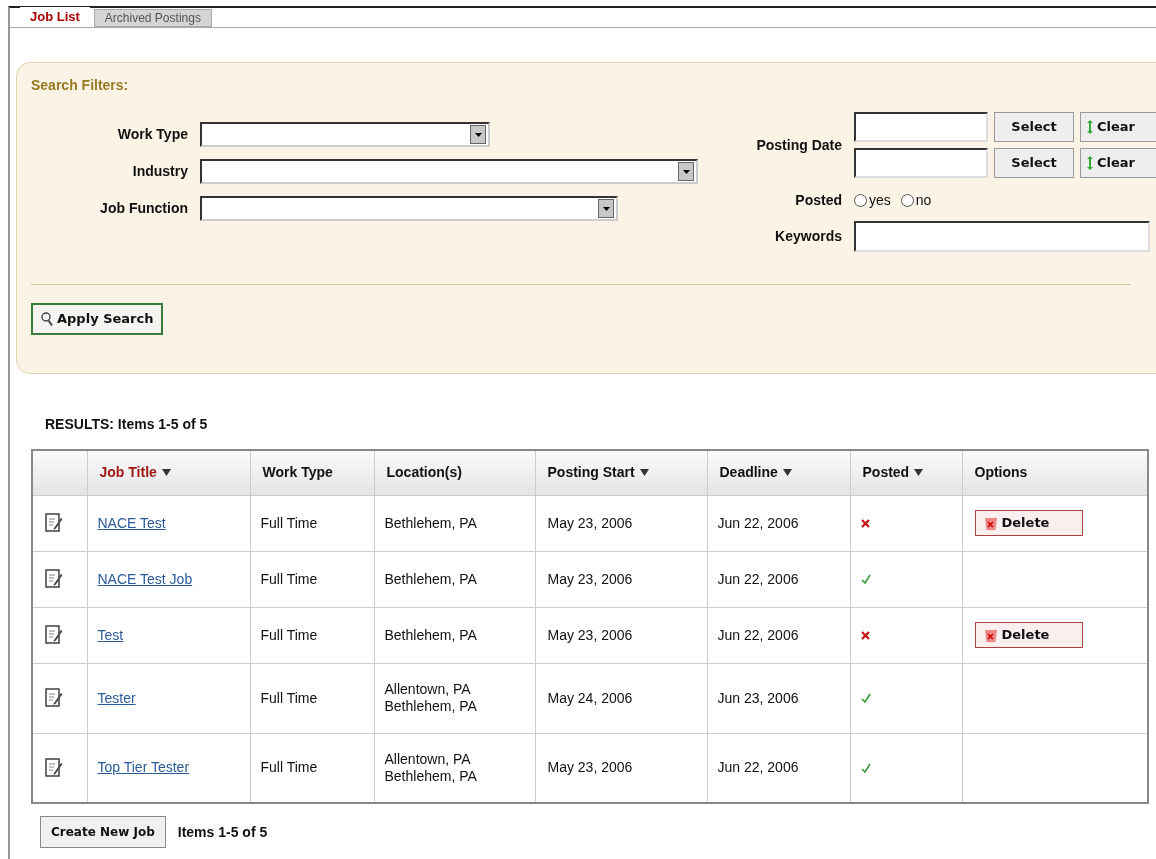 This screenshot has height=859, width=1156. I want to click on create-new-job-button: Create New Job, so click(103, 832).